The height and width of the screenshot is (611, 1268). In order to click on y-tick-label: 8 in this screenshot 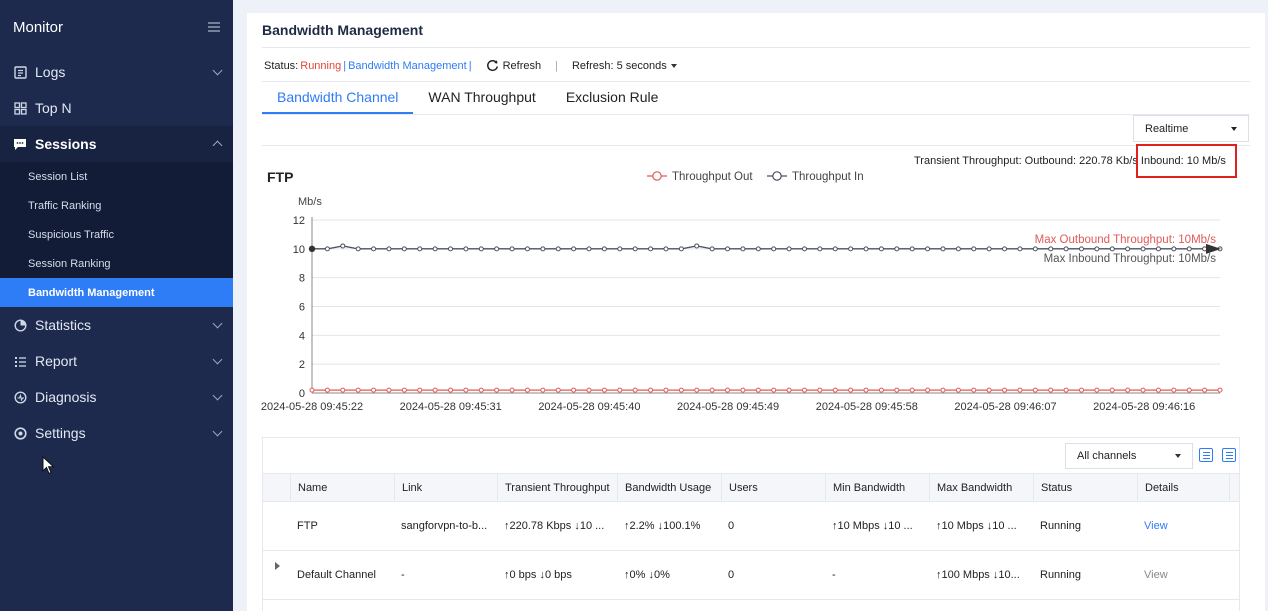, I will do `click(302, 279)`.